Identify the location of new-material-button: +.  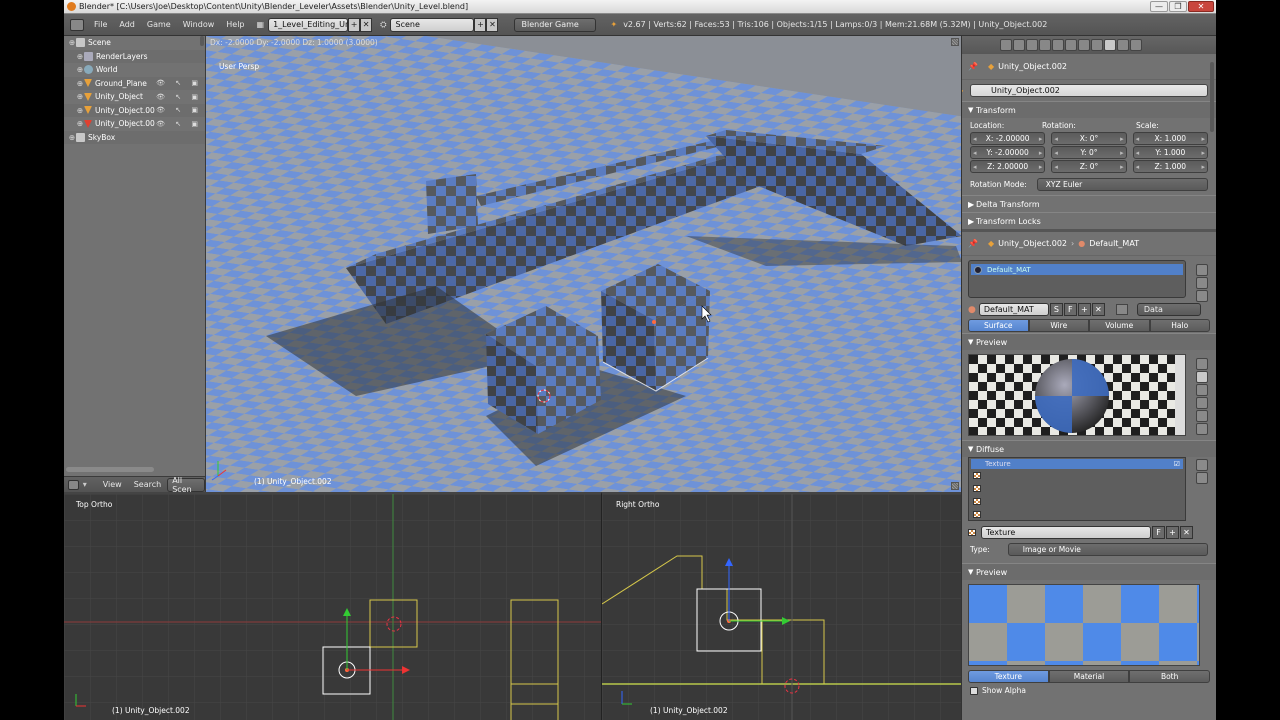
(1084, 309).